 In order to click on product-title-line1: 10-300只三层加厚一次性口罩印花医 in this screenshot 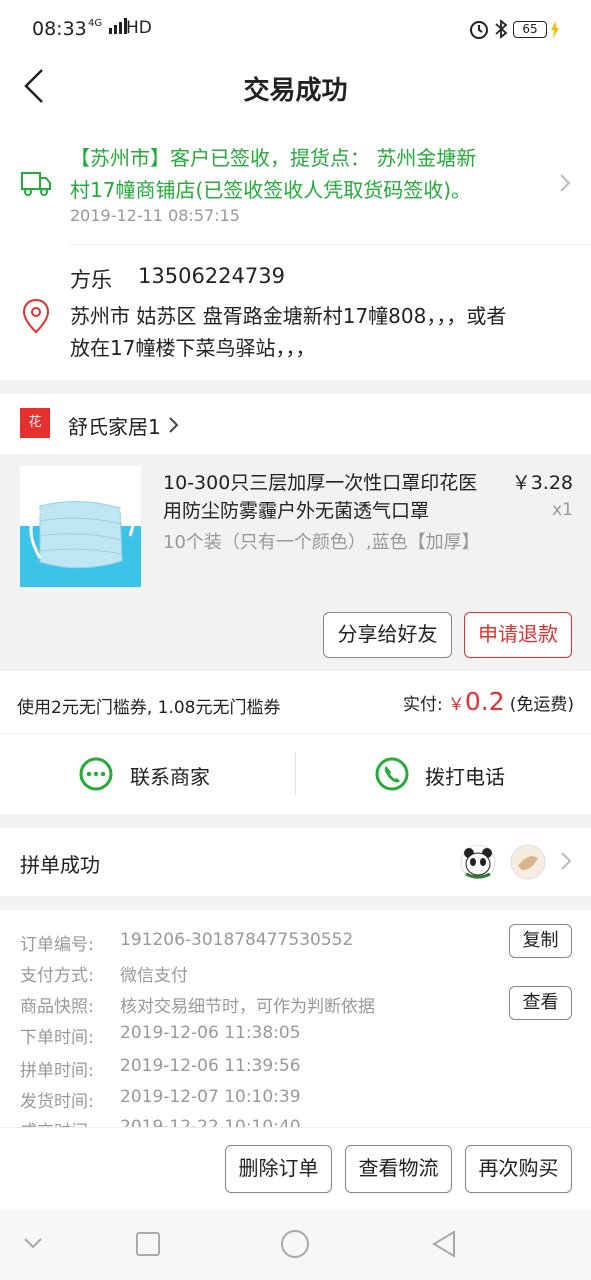, I will do `click(320, 483)`.